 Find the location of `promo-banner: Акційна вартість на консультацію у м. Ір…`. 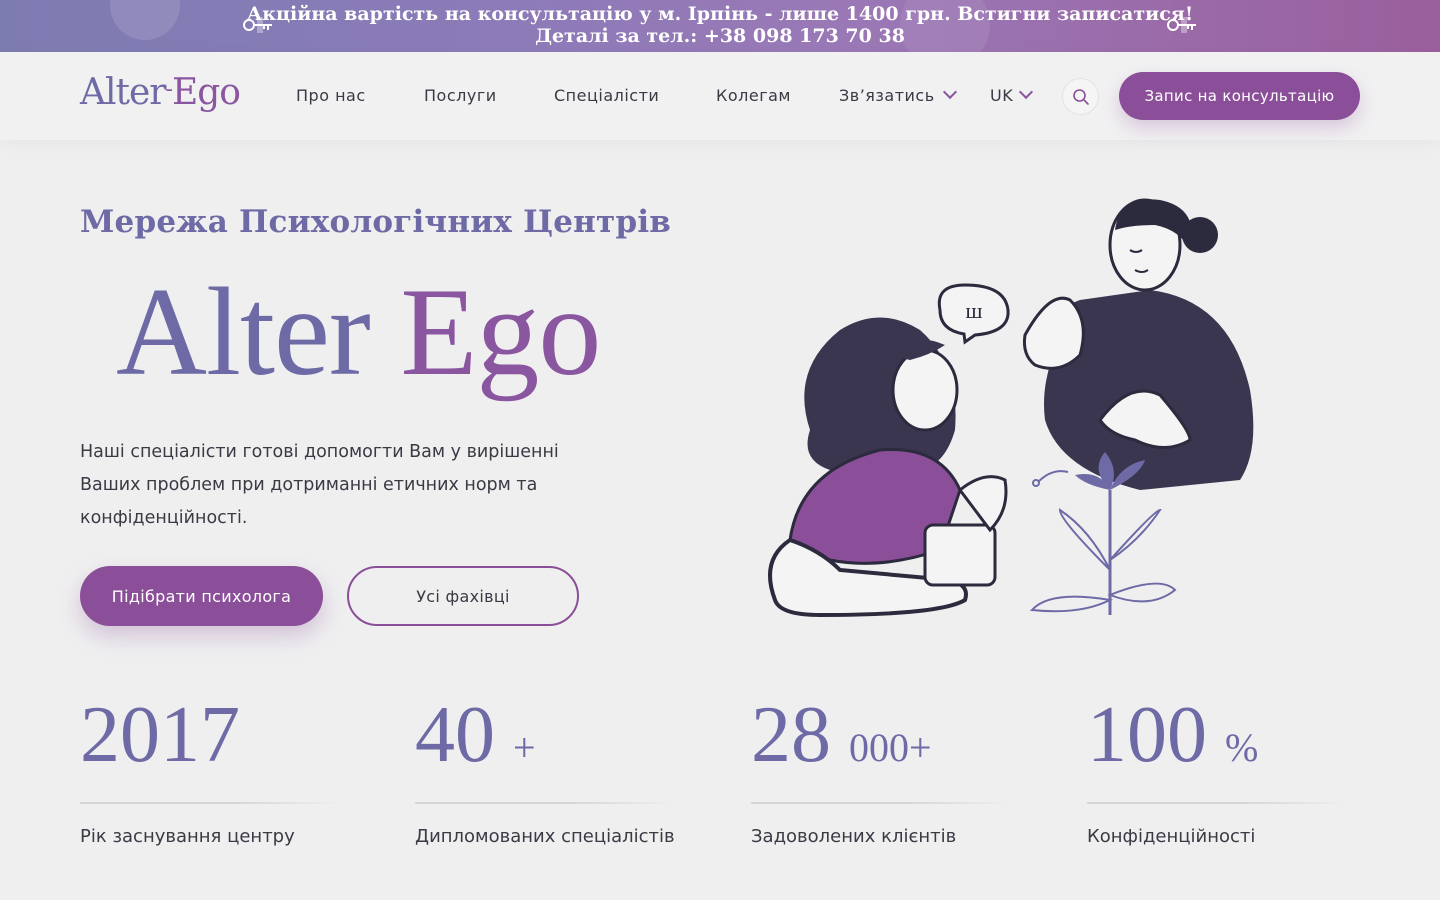

promo-banner: Акційна вартість на консультацію у м. Ір… is located at coordinates (720, 26).